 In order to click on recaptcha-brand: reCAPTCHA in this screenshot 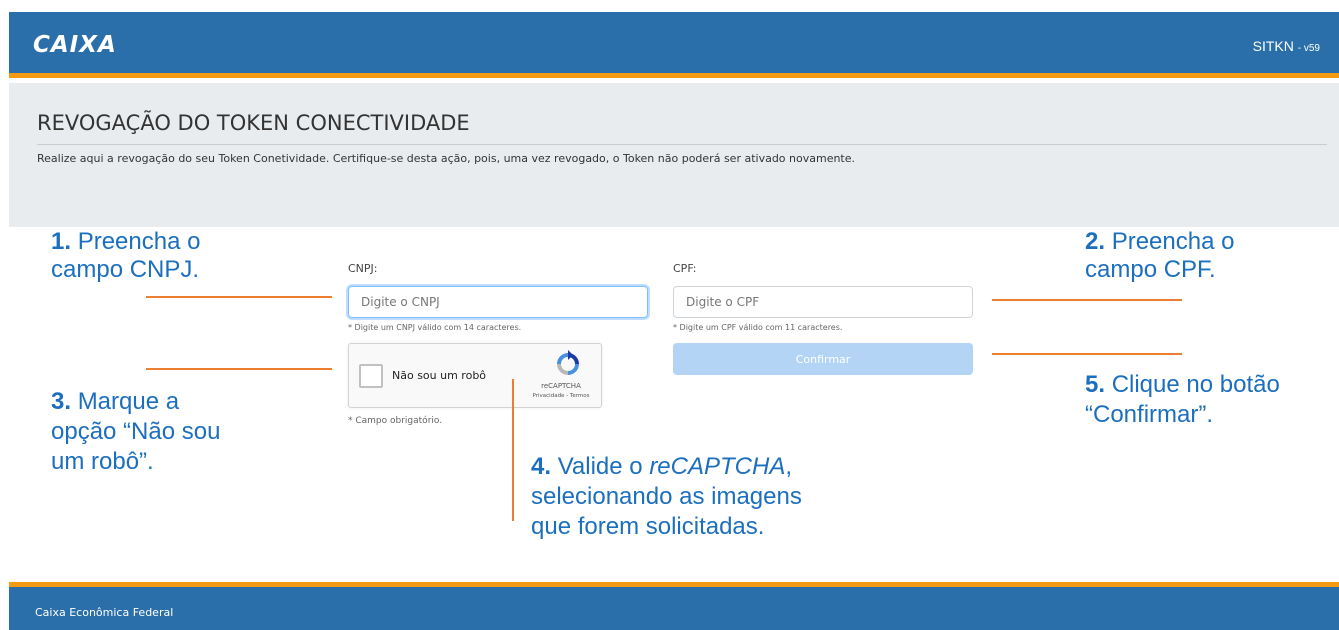, I will do `click(561, 386)`.